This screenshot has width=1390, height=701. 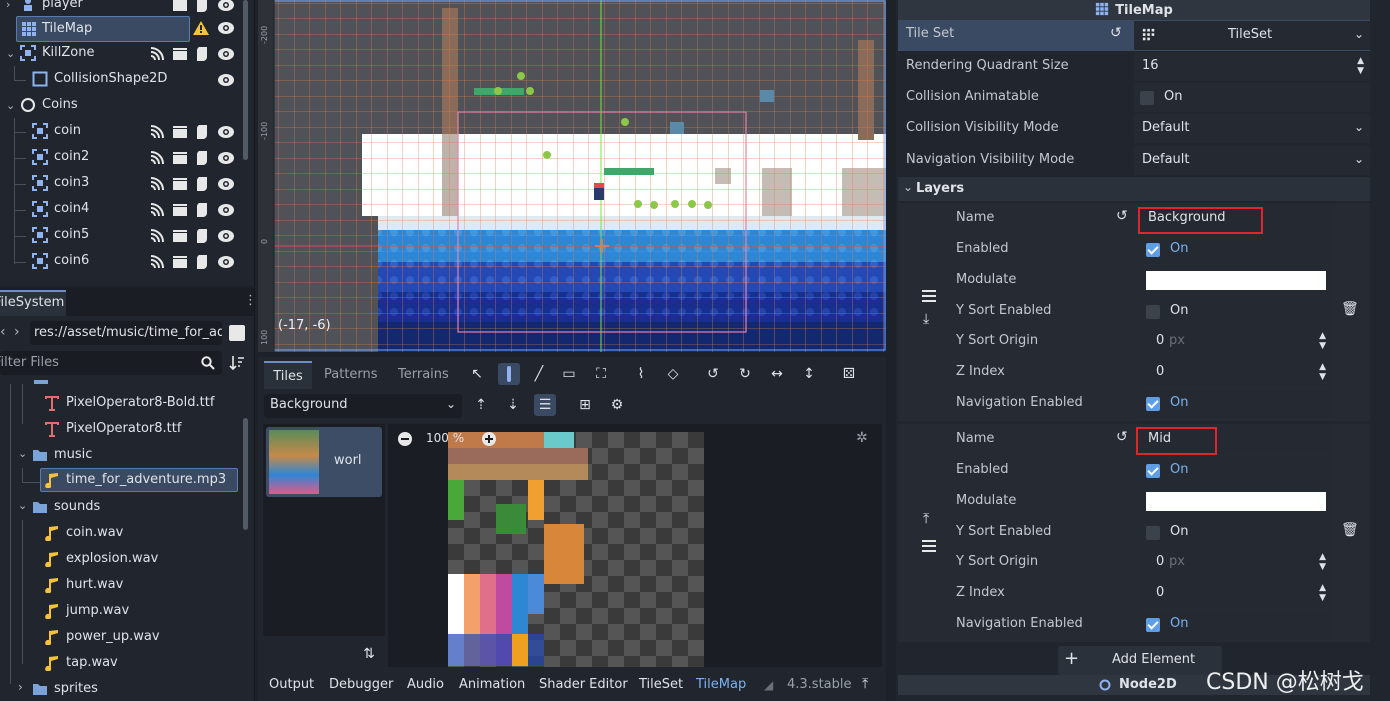 What do you see at coordinates (33, 303) in the screenshot?
I see `tab-filesystem: FileSystem` at bounding box center [33, 303].